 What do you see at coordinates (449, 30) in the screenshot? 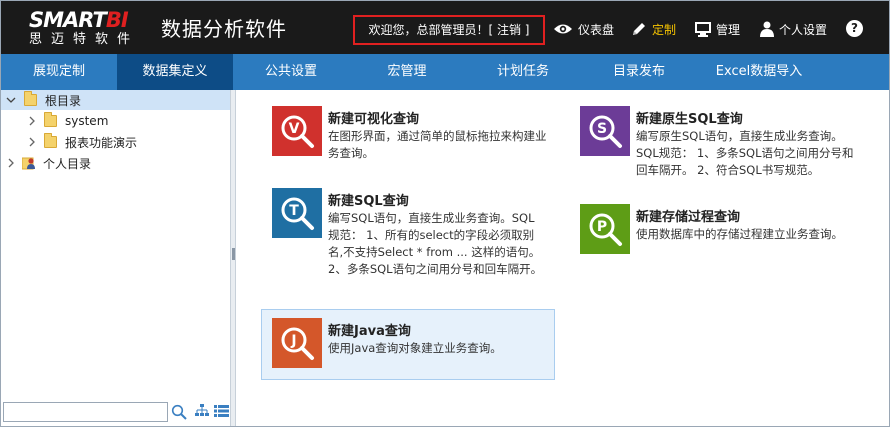
I see `welcome-logout-box: 欢迎您，总部管理员！[ 注销 ]` at bounding box center [449, 30].